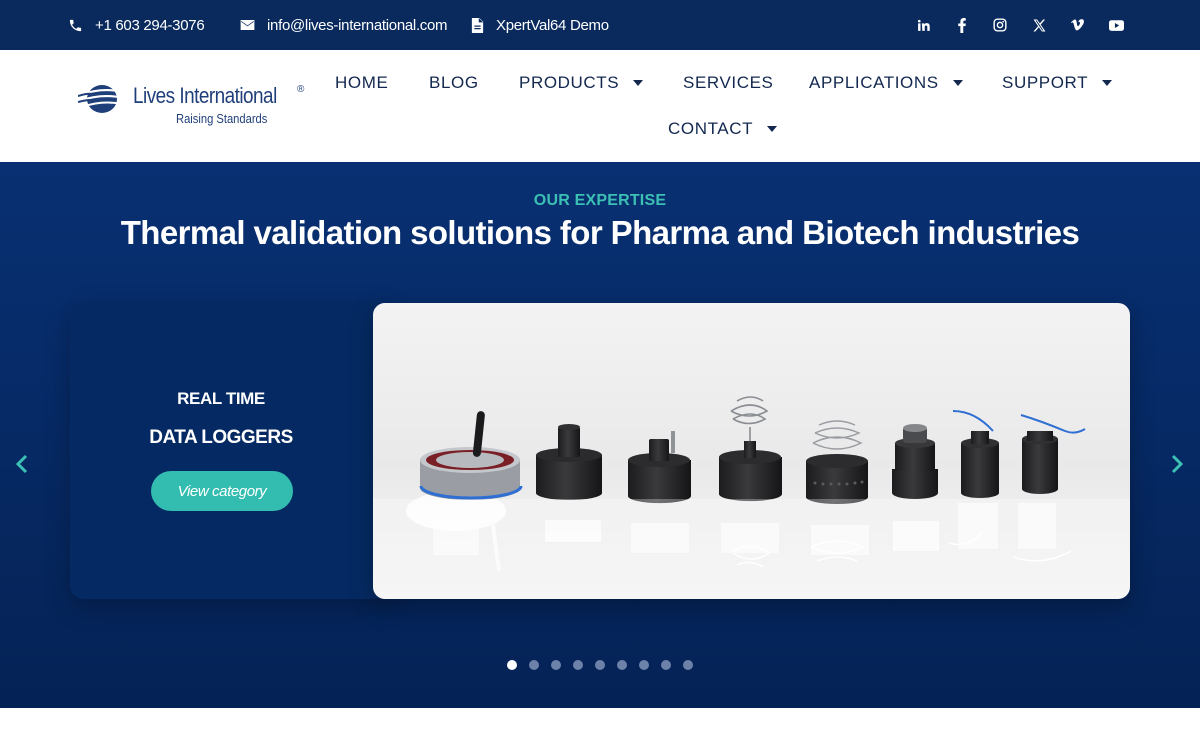  I want to click on file-icon, so click(477, 25).